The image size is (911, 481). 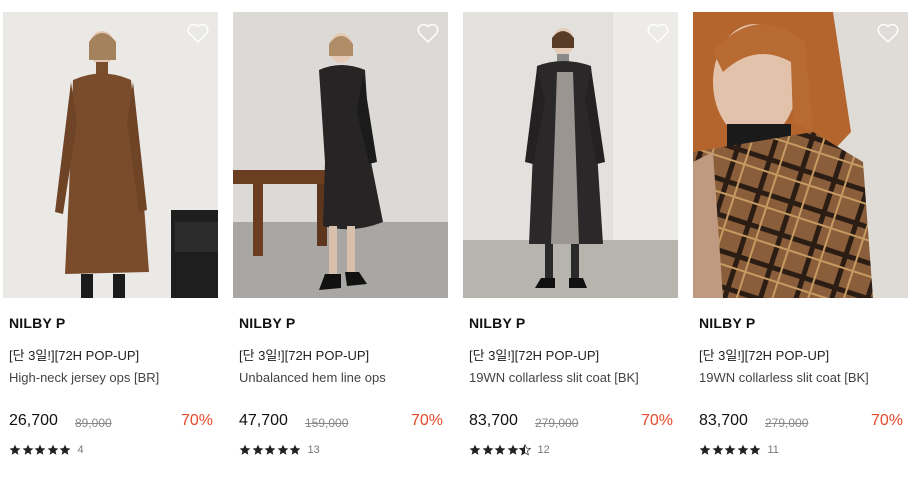 I want to click on rating-stars: 13, so click(x=279, y=450).